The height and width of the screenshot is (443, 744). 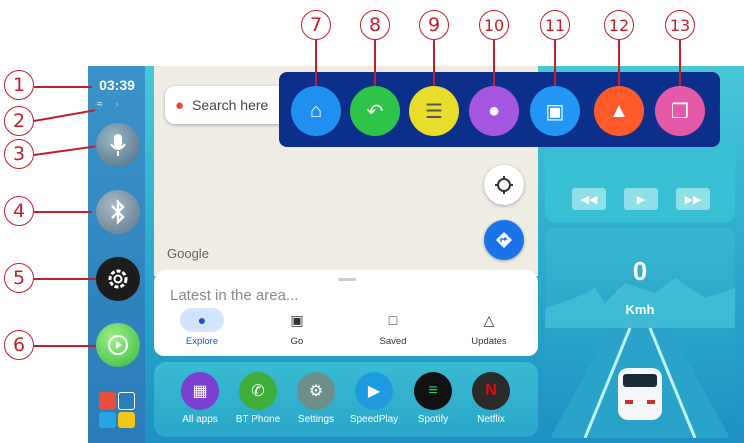 I want to click on clock: 03:39, so click(x=117, y=85).